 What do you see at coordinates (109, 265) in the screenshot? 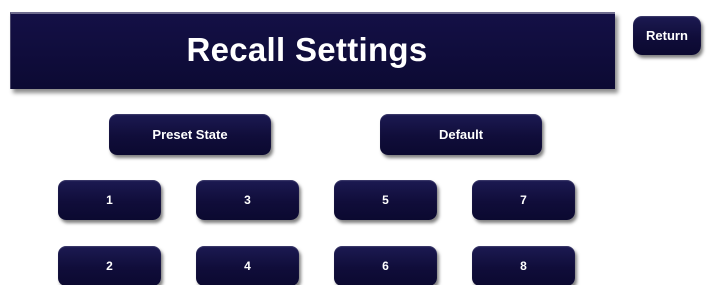
I see `preset-2-button: 2` at bounding box center [109, 265].